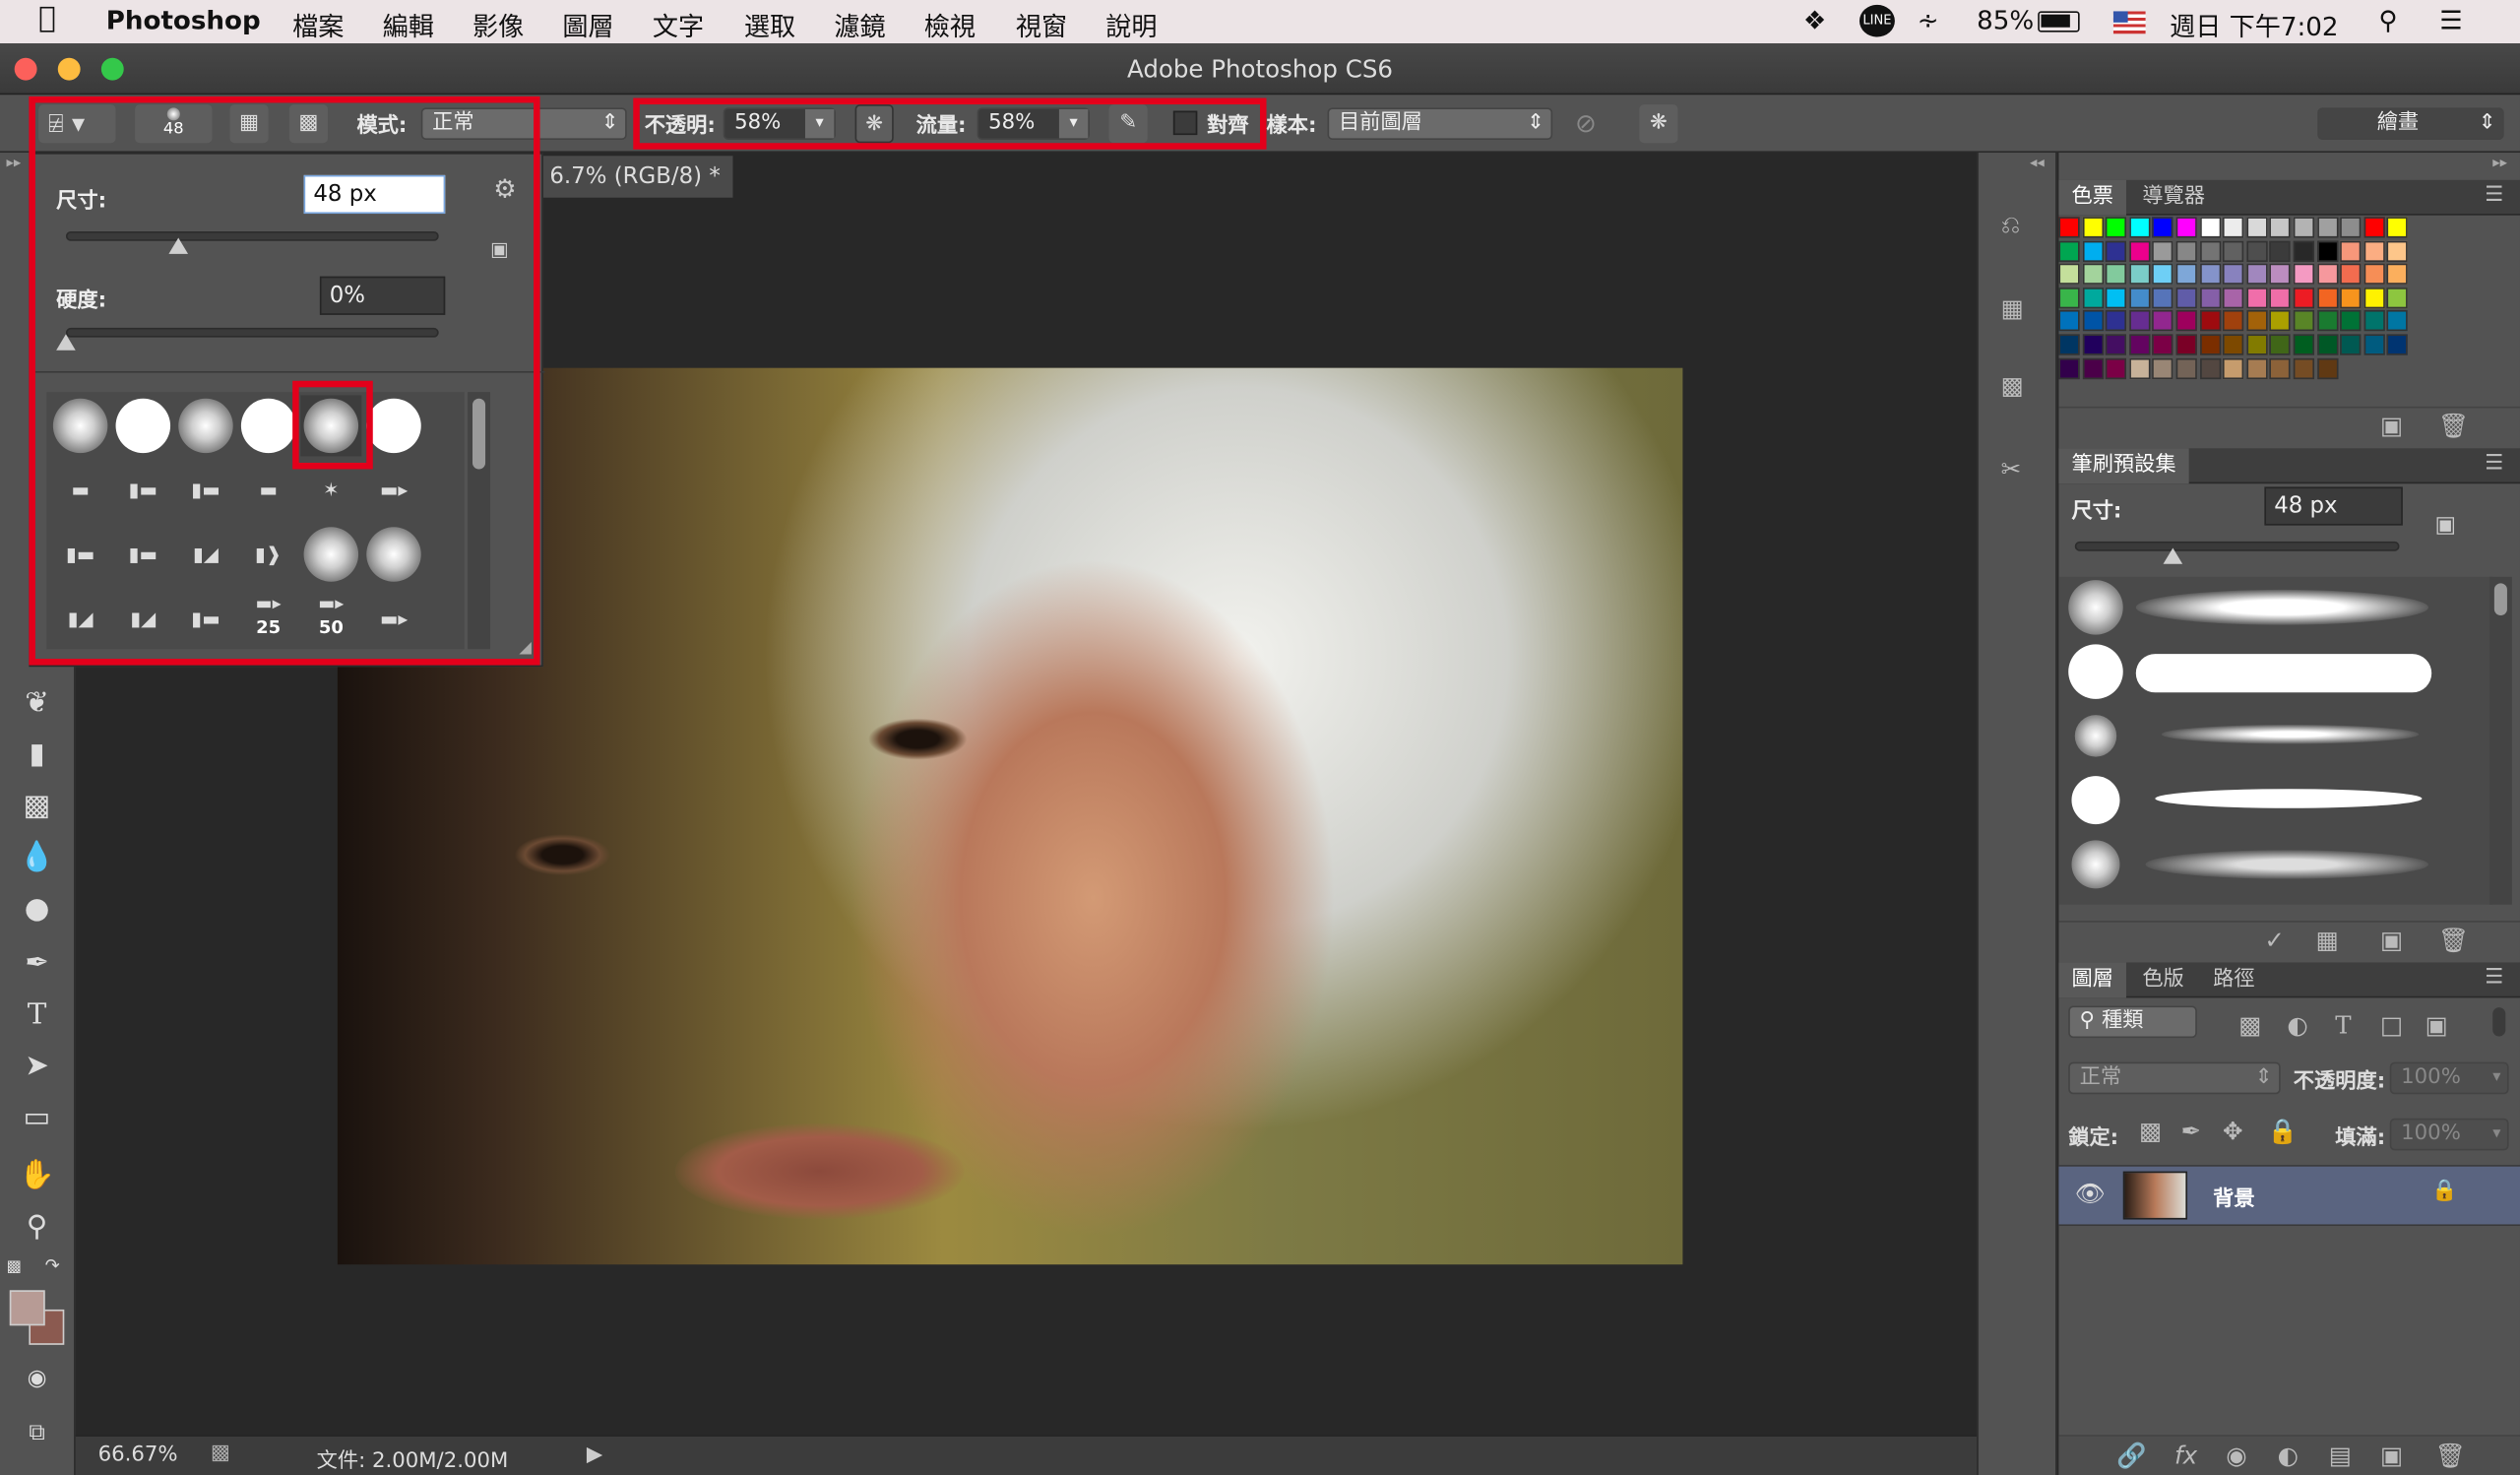 The image size is (2520, 1475). What do you see at coordinates (2449, 1134) in the screenshot?
I see `fill-input: 100% ▾` at bounding box center [2449, 1134].